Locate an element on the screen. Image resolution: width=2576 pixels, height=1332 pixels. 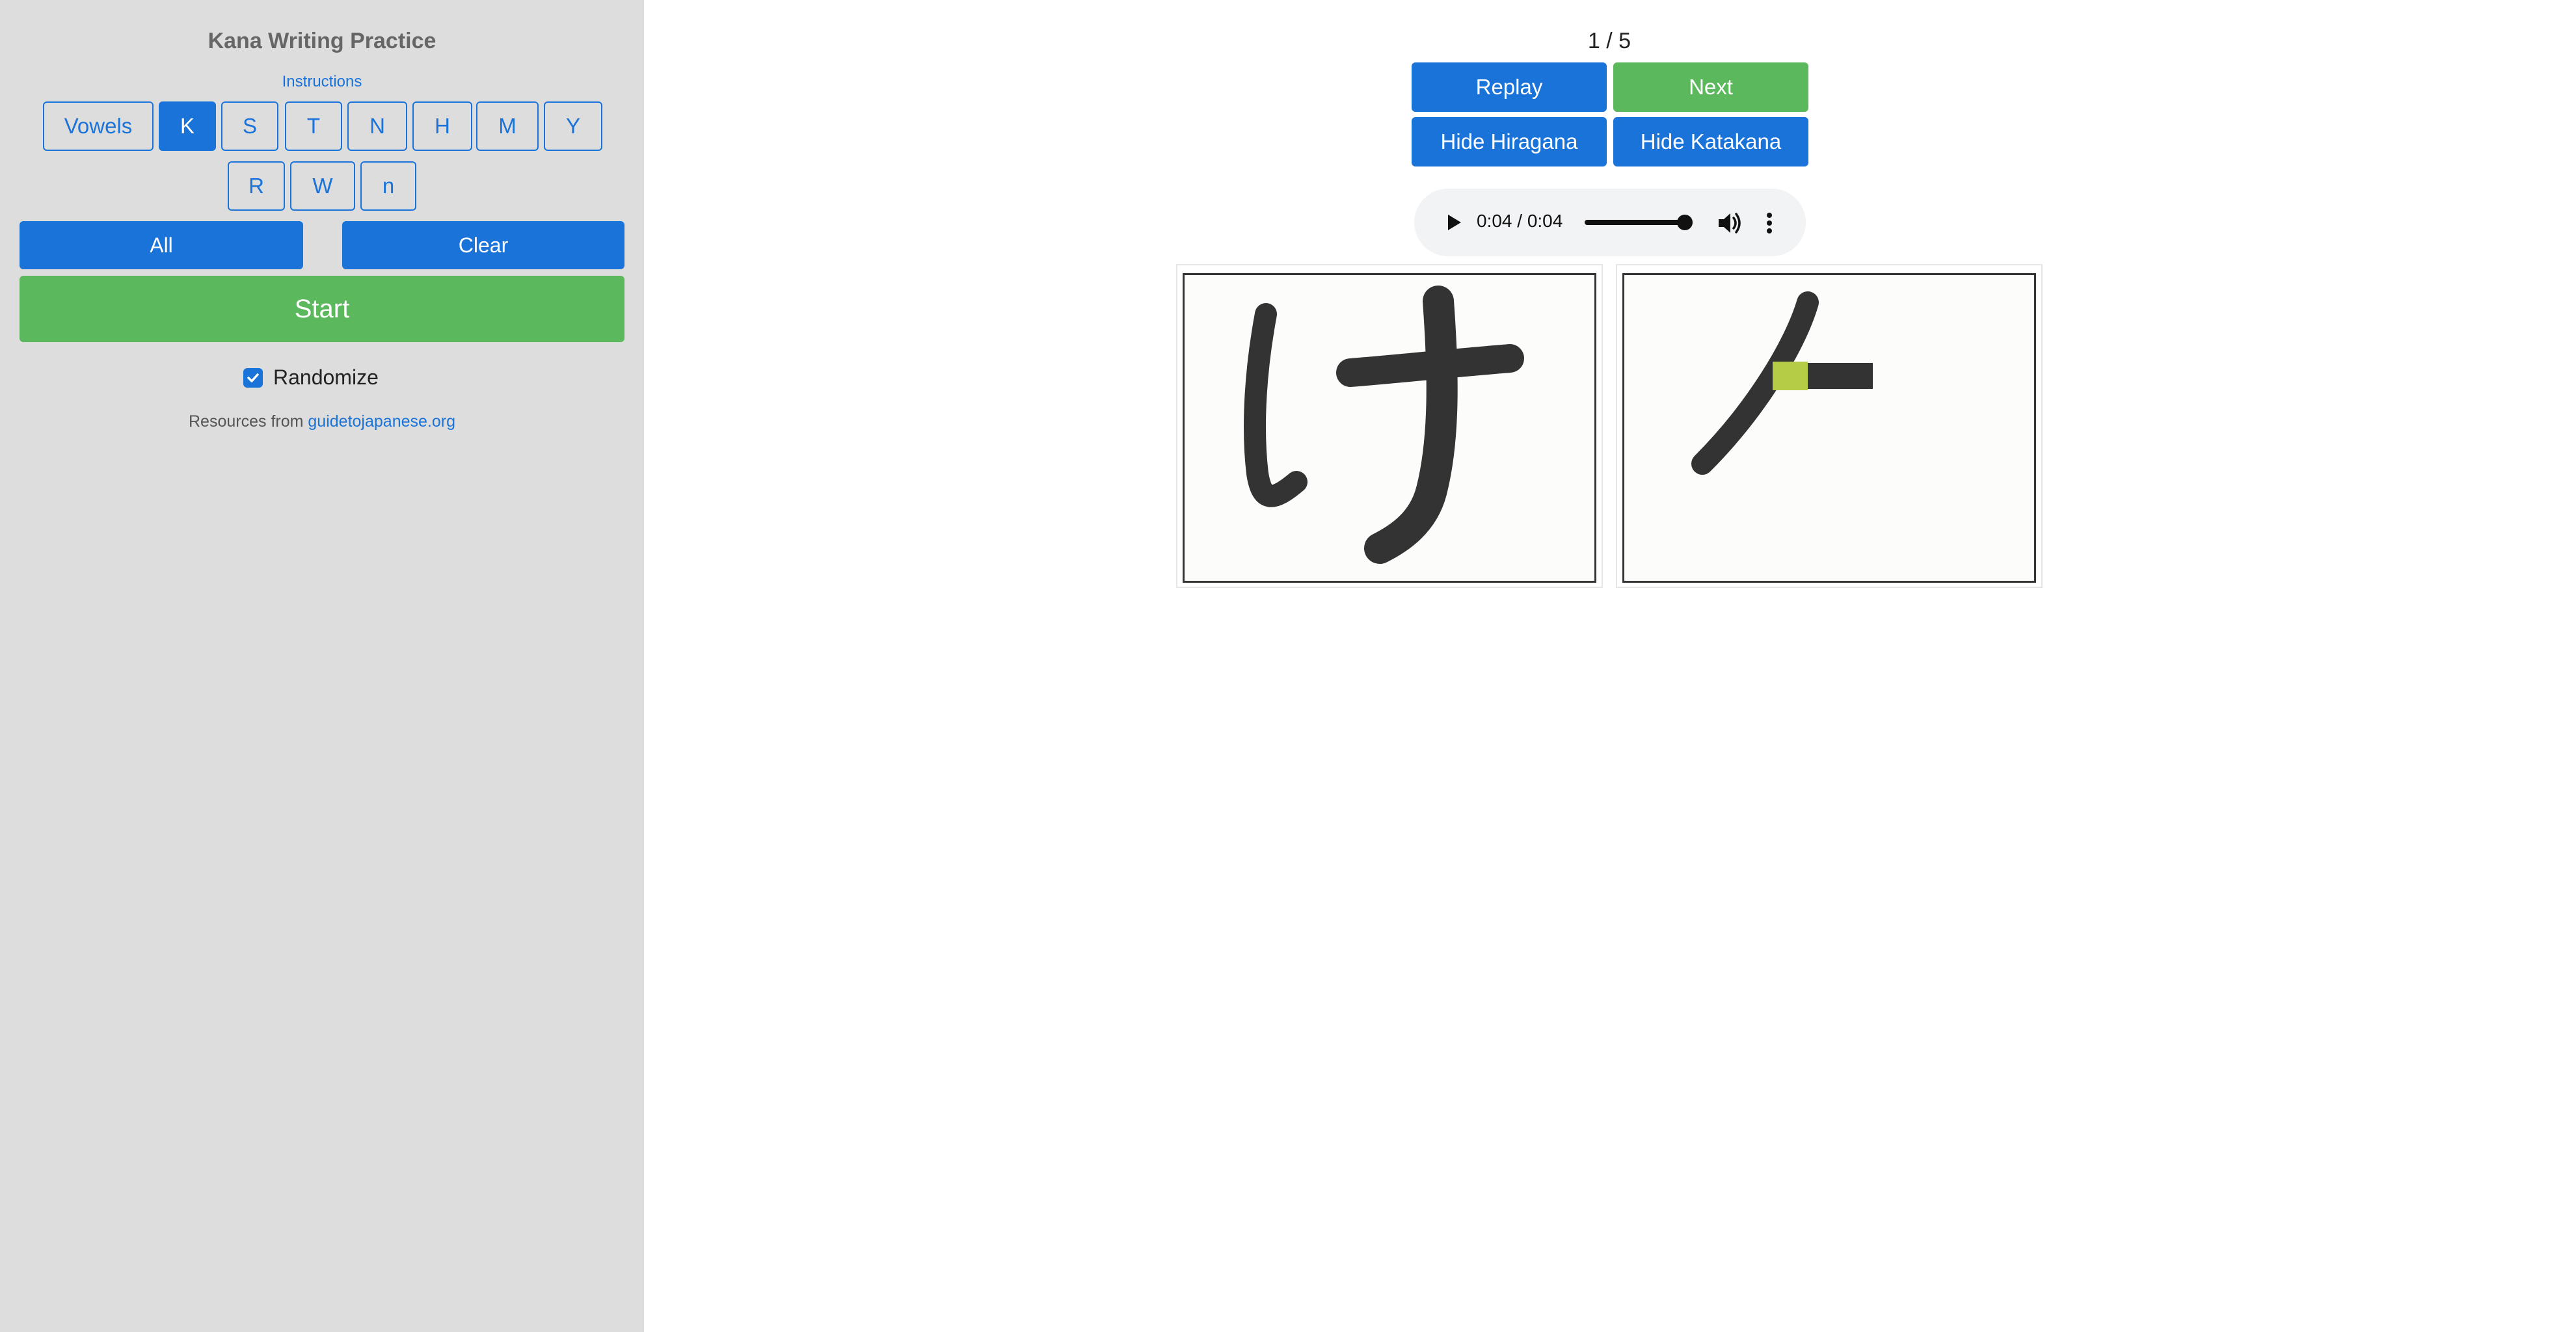
resources-link: guidetojapanese.org is located at coordinates (381, 421).